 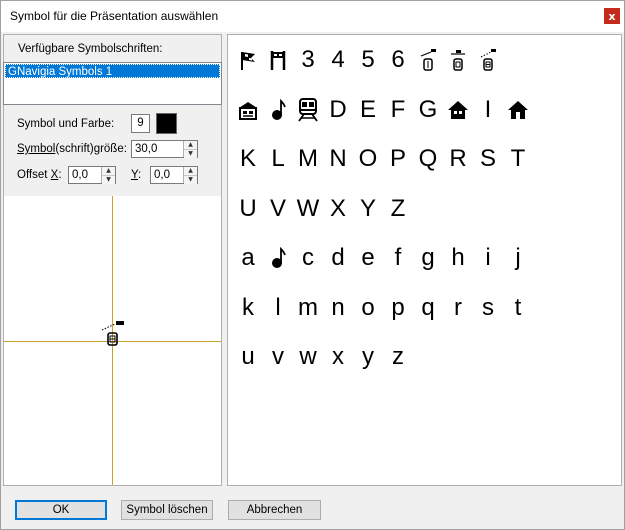 What do you see at coordinates (308, 60) in the screenshot?
I see `symbol-cell: 3` at bounding box center [308, 60].